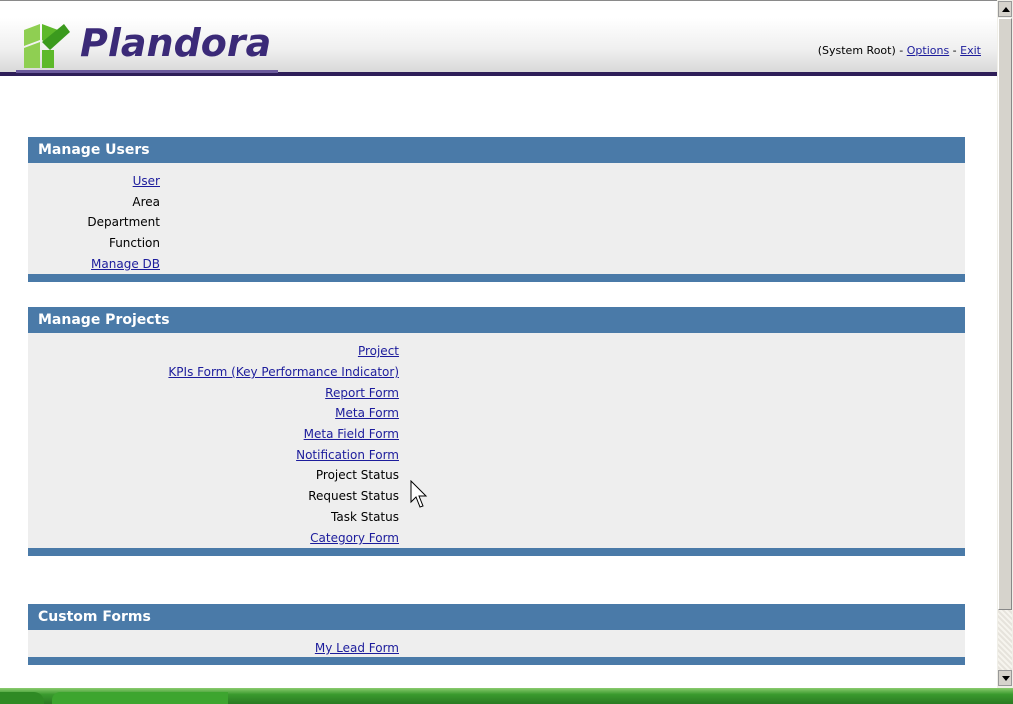 The height and width of the screenshot is (704, 1013). I want to click on request-status-label: Request Status, so click(353, 496).